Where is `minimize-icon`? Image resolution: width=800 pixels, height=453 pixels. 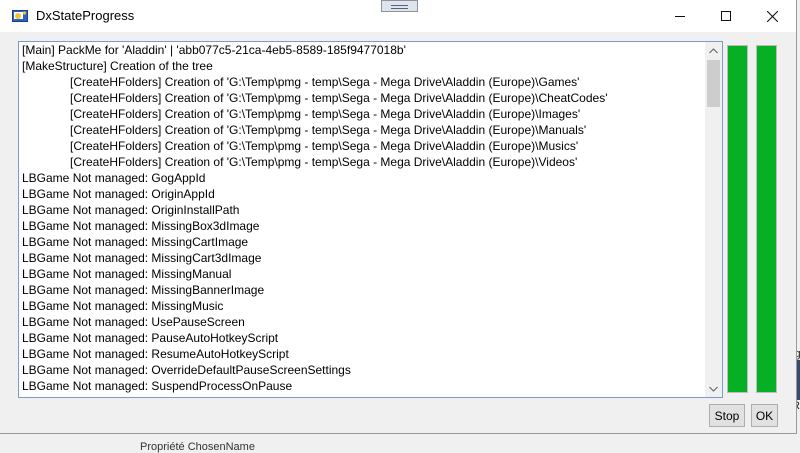
minimize-icon is located at coordinates (680, 16).